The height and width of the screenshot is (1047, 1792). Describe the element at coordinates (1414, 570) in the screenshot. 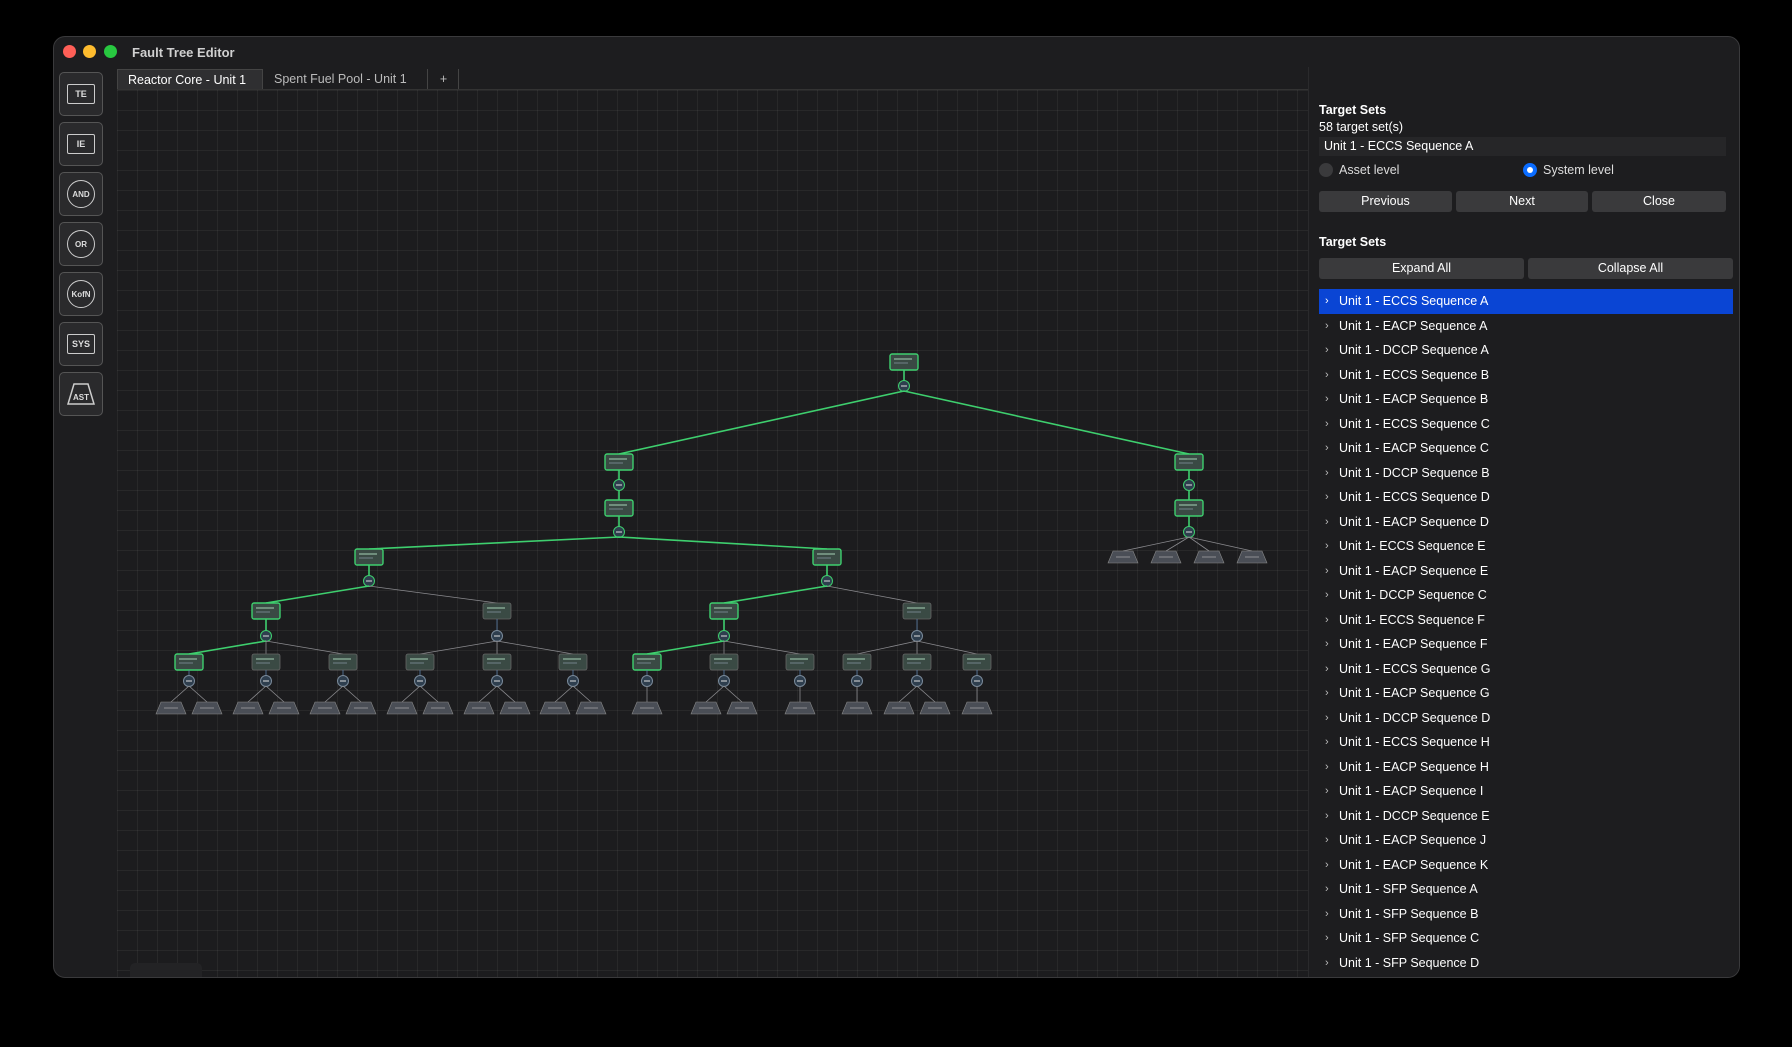

I see `target-set-label: Unit 1 - EACP Sequence E` at that location.